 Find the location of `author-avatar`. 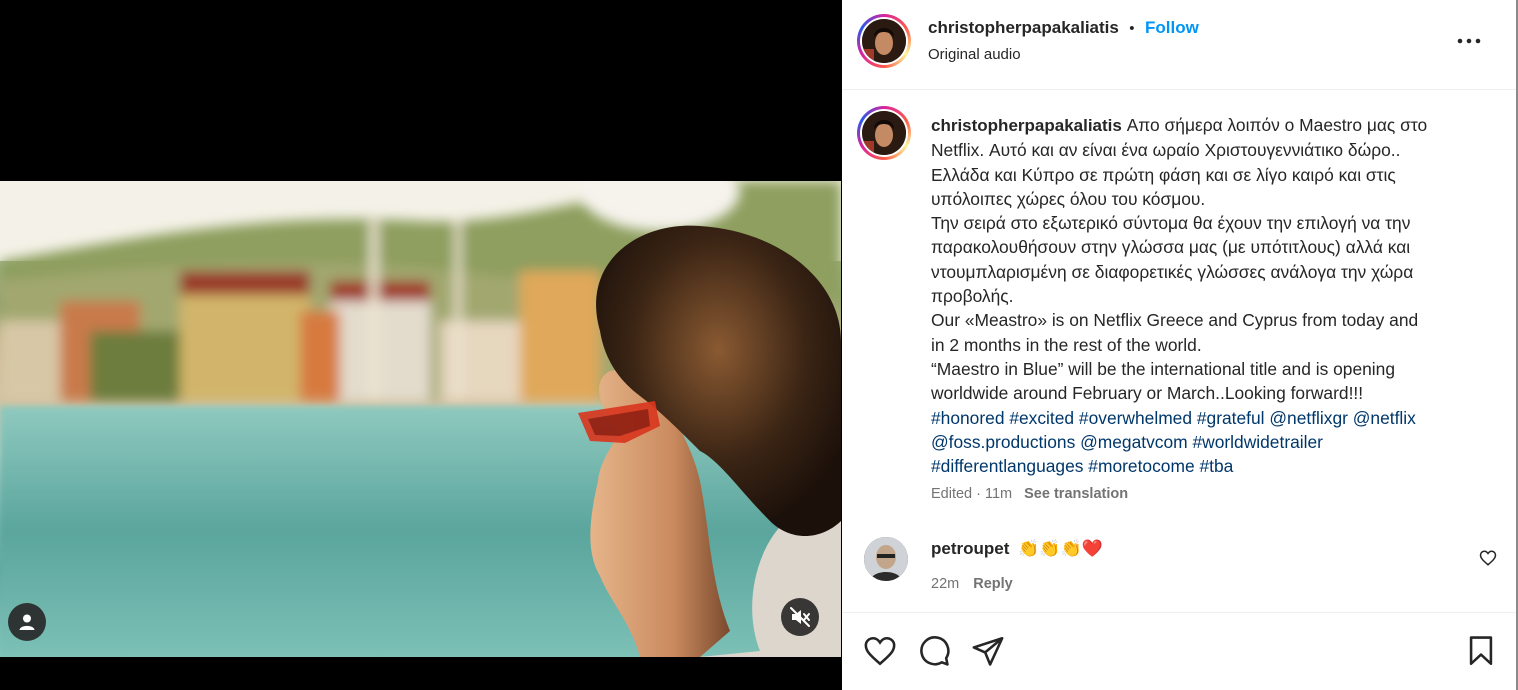

author-avatar is located at coordinates (884, 41).